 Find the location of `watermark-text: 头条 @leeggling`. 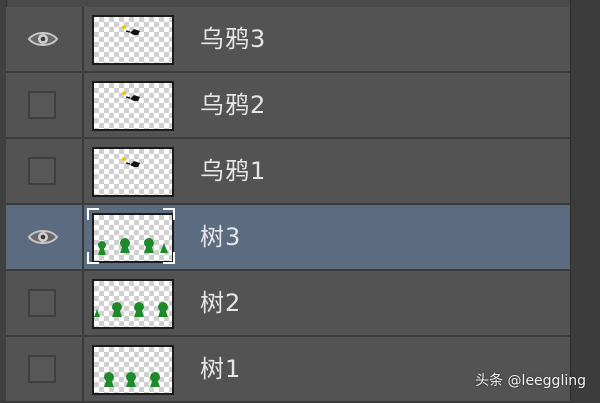

watermark-text: 头条 @leeggling is located at coordinates (530, 381).